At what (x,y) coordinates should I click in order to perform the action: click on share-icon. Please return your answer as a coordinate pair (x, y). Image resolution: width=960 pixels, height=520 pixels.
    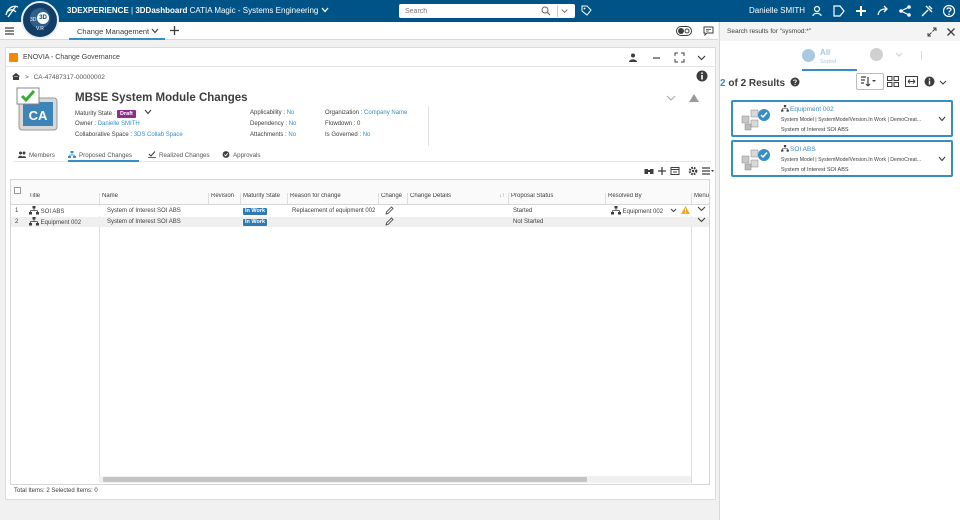
    Looking at the image, I should click on (883, 11).